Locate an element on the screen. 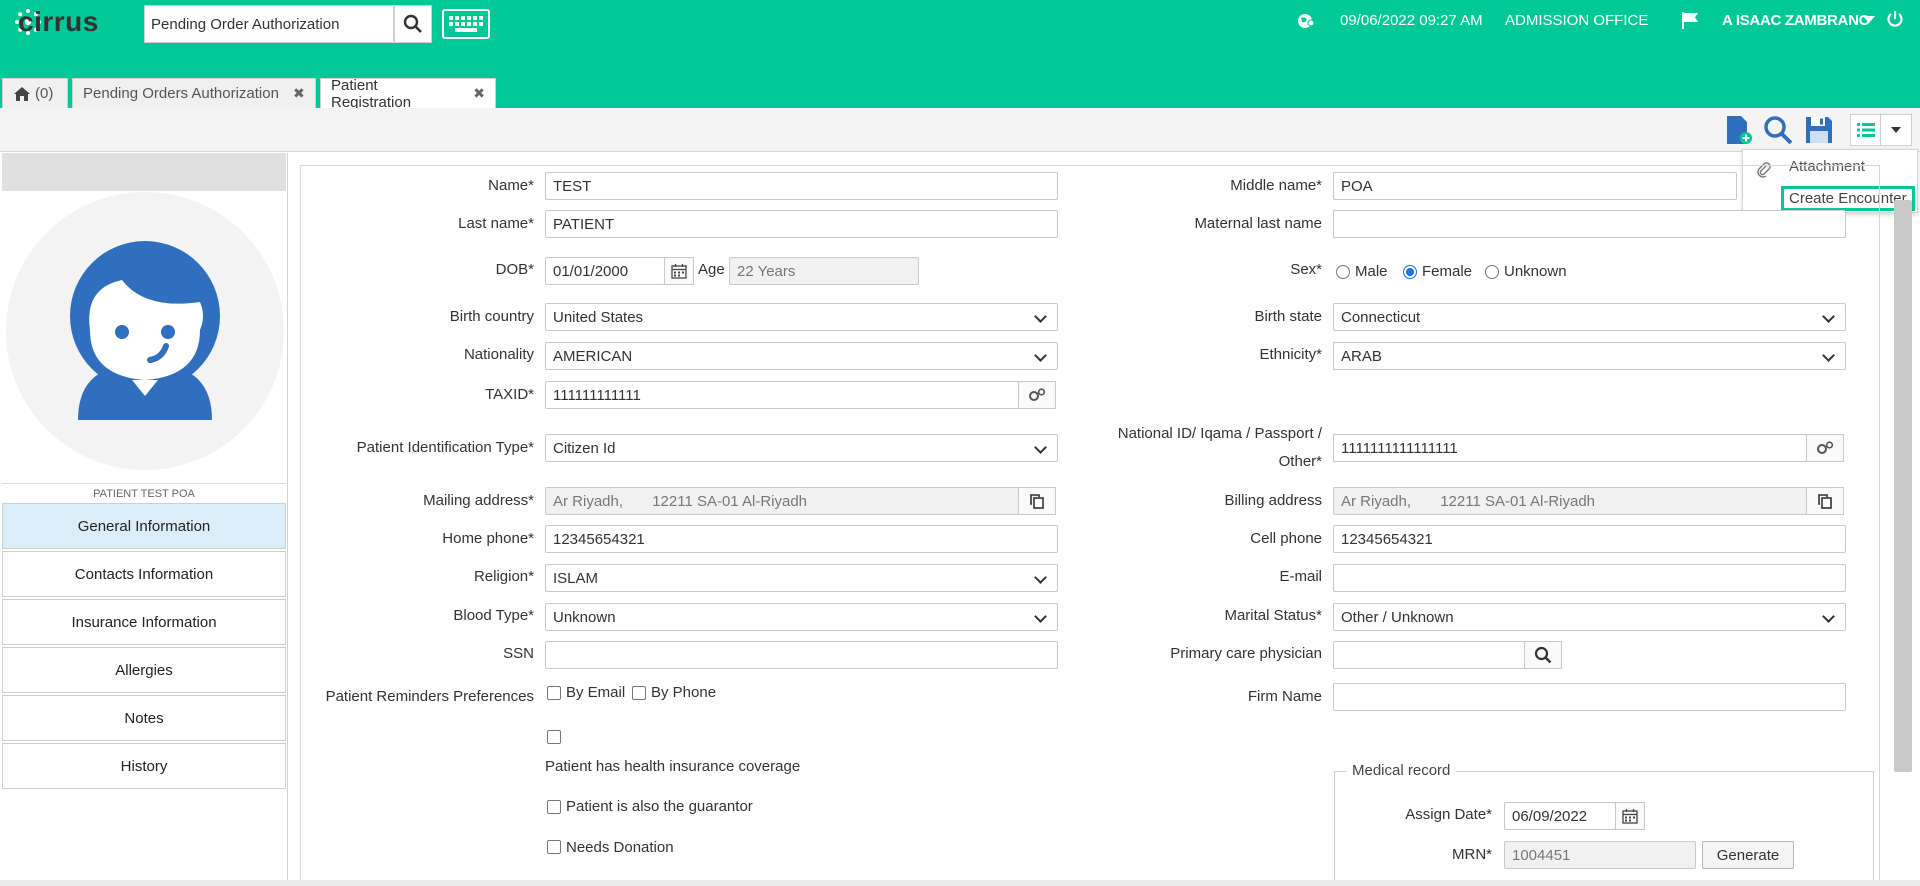 Image resolution: width=1920 pixels, height=886 pixels. name-input: TEST is located at coordinates (801, 186).